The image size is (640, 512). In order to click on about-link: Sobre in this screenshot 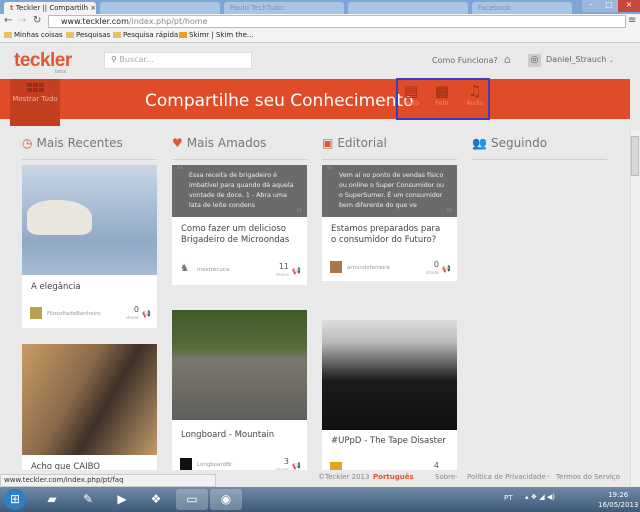, I will do `click(445, 477)`.